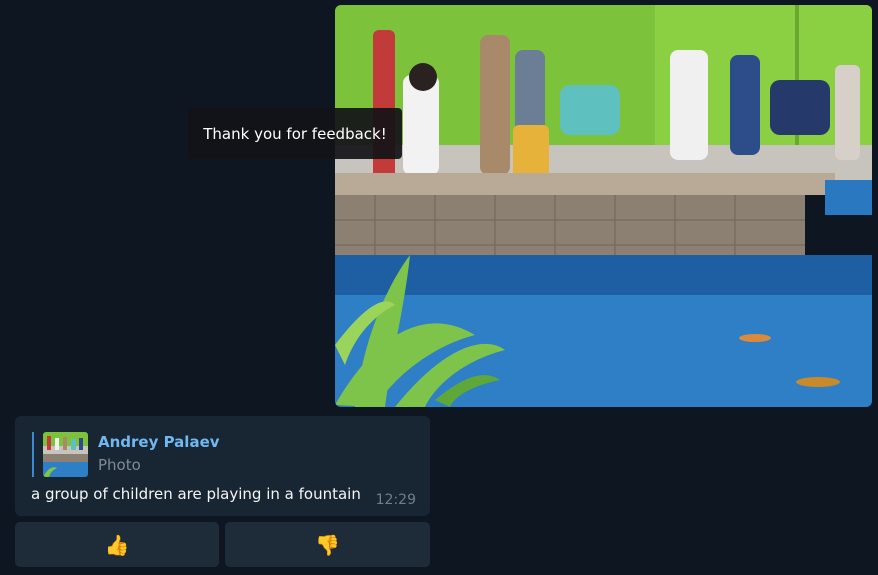 The height and width of the screenshot is (575, 878). I want to click on reply-author: Andrey Palaev, so click(159, 442).